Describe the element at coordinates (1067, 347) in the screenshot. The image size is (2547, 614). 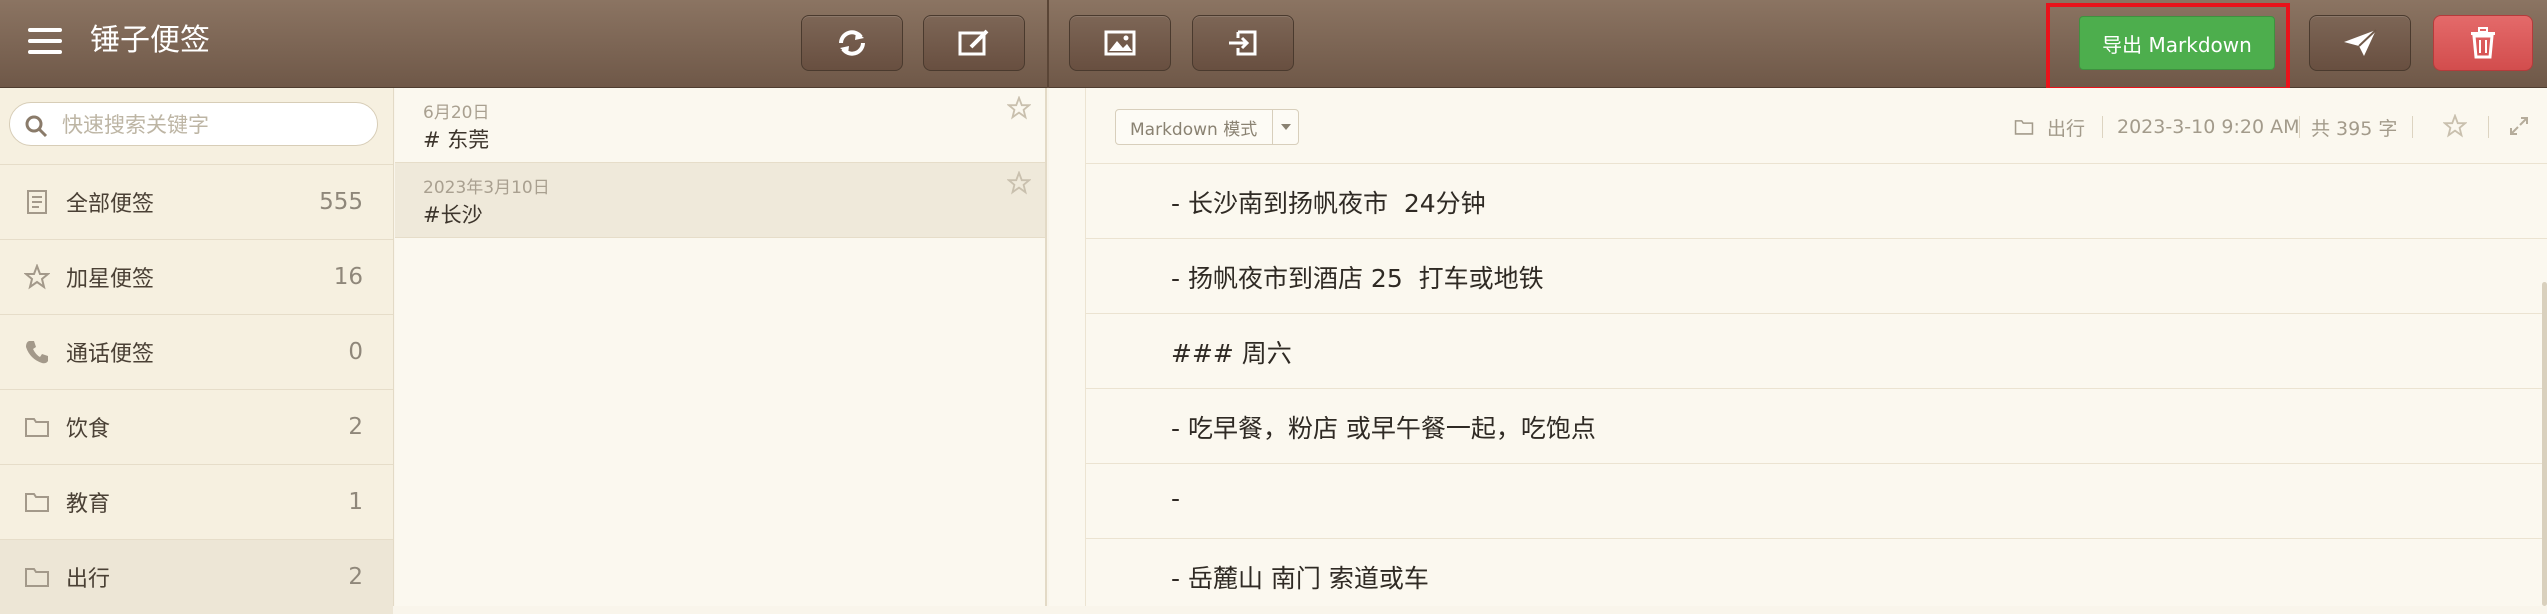
I see `editor-gutter` at that location.